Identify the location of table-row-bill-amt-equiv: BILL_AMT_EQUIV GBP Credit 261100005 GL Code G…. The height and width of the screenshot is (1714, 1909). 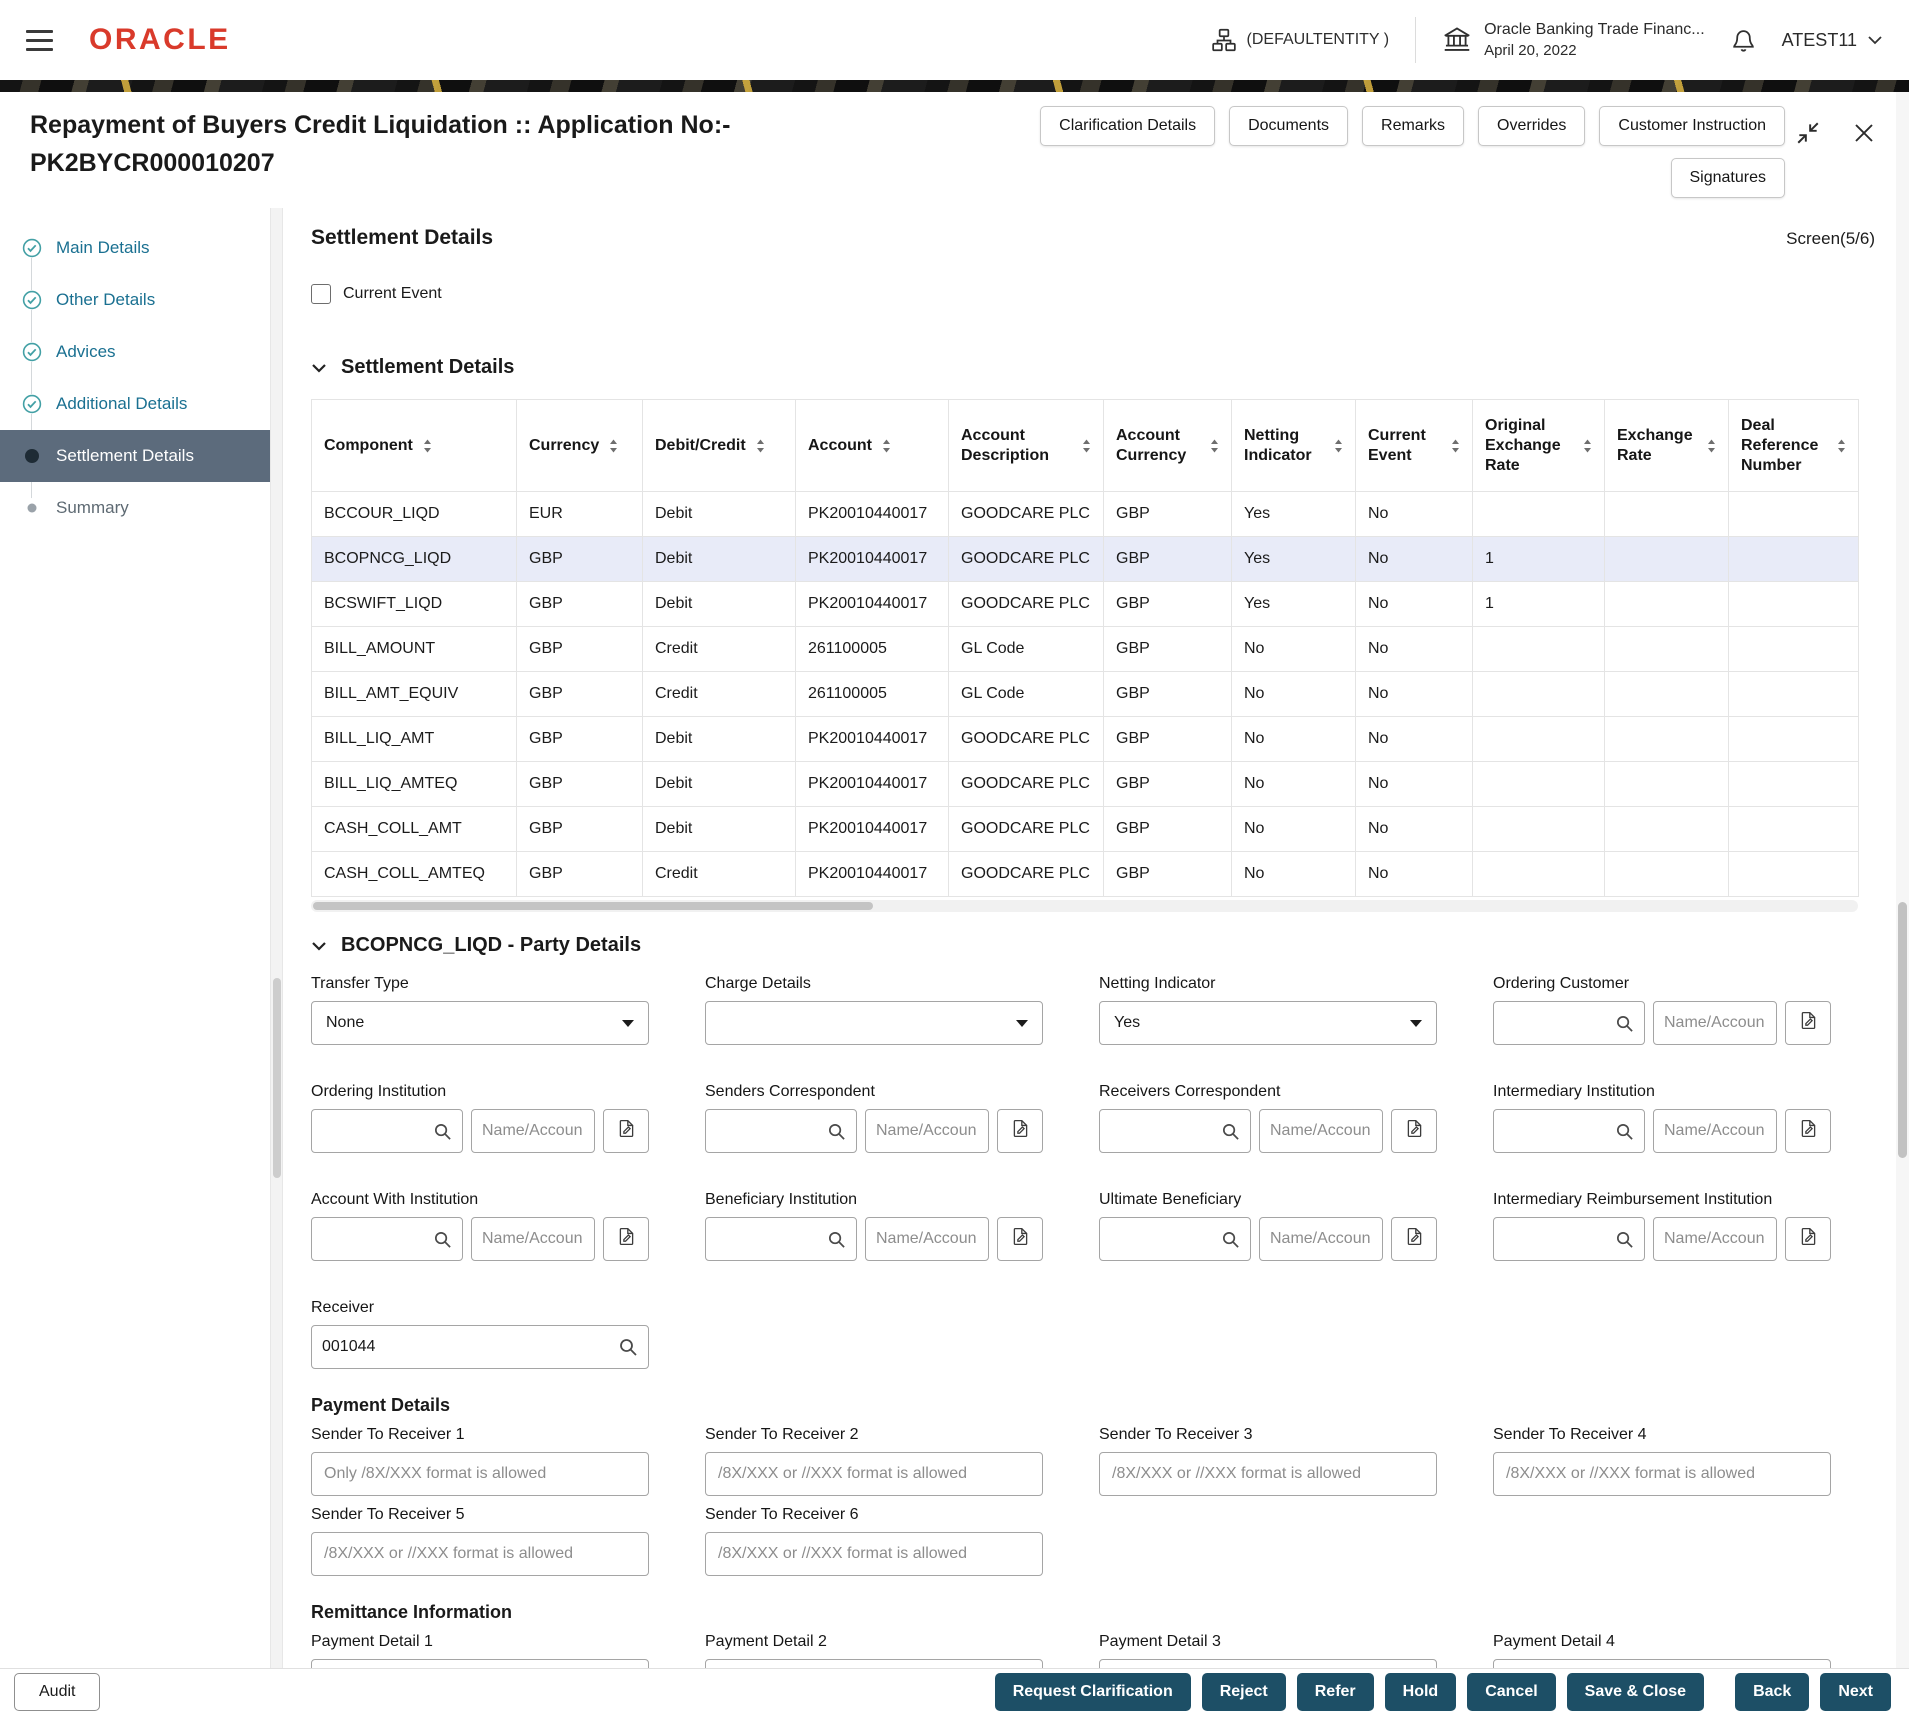
(1085, 694).